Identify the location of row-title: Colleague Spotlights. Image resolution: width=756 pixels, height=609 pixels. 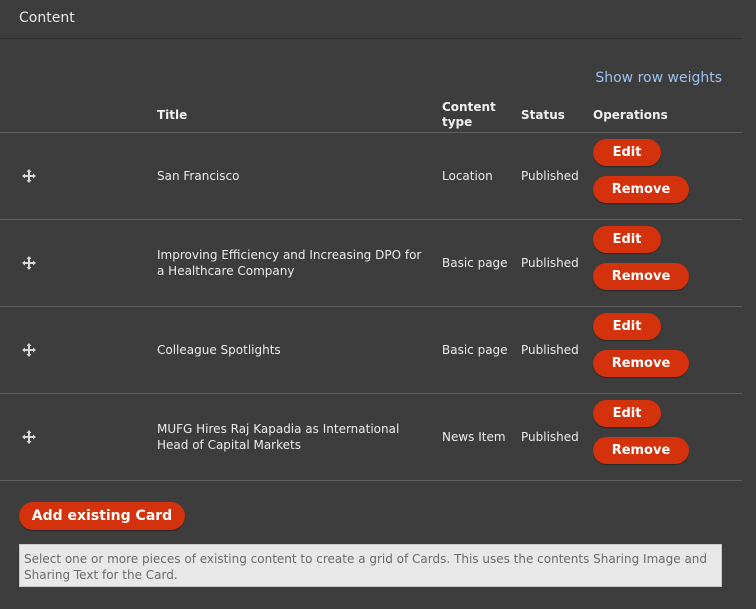
(219, 350).